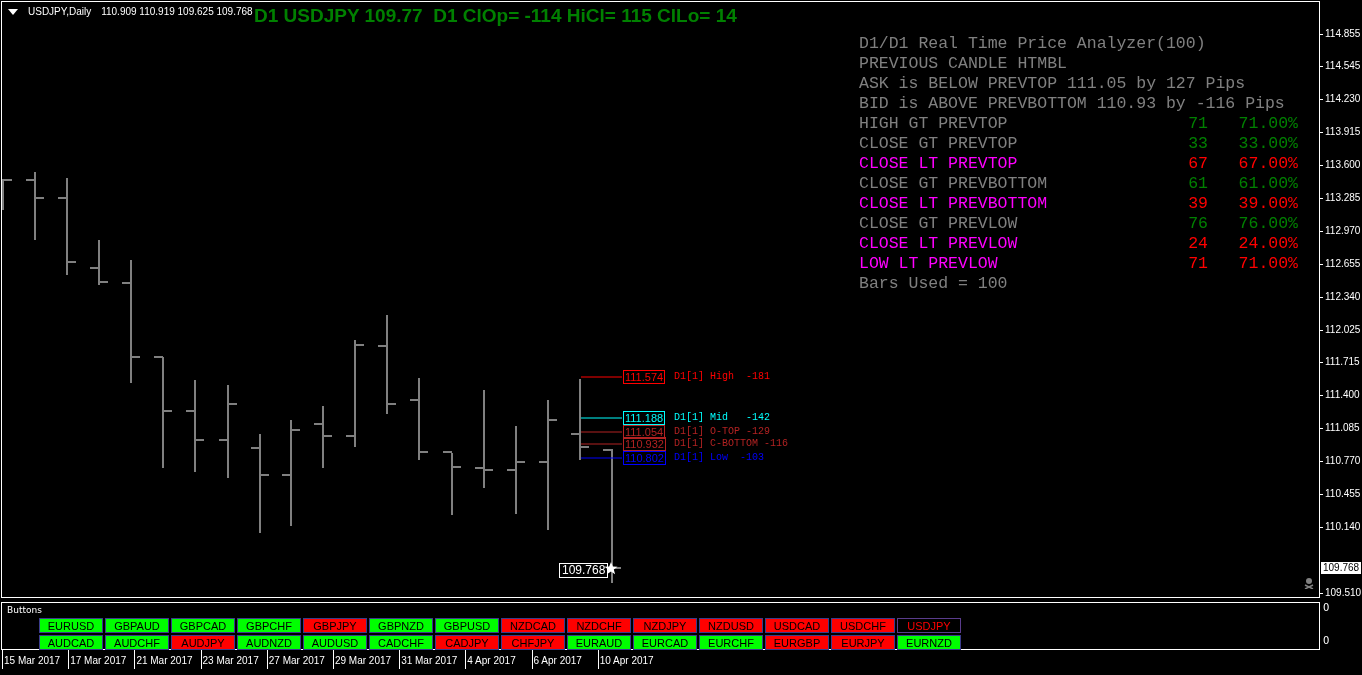 Image resolution: width=1362 pixels, height=675 pixels. What do you see at coordinates (599, 642) in the screenshot?
I see `symbol-button: EURAUD` at bounding box center [599, 642].